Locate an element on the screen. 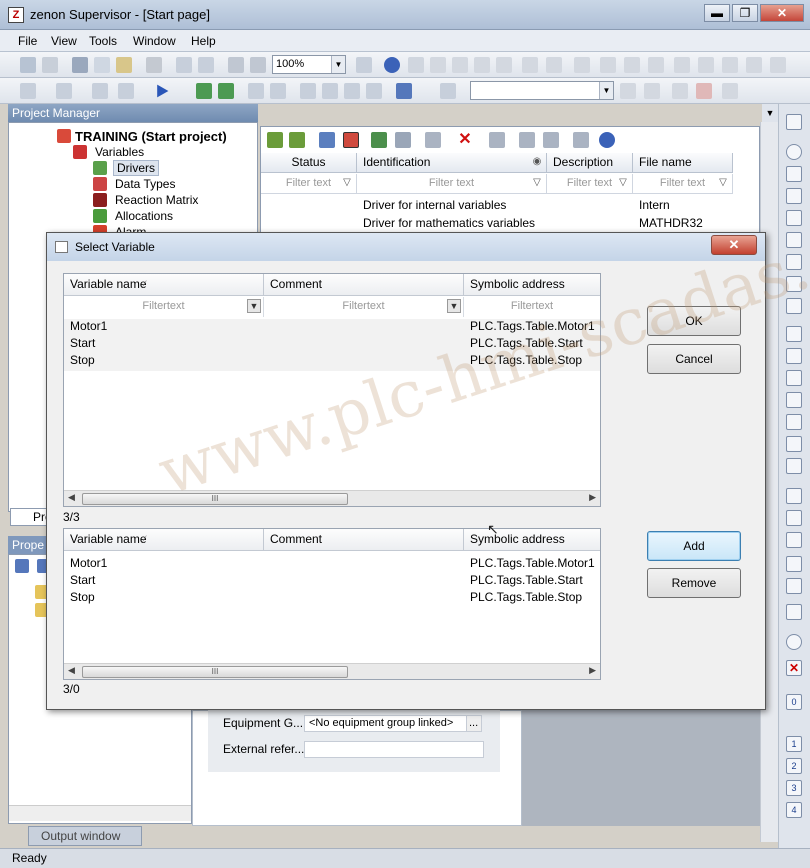  menu-window: Window is located at coordinates (154, 41).